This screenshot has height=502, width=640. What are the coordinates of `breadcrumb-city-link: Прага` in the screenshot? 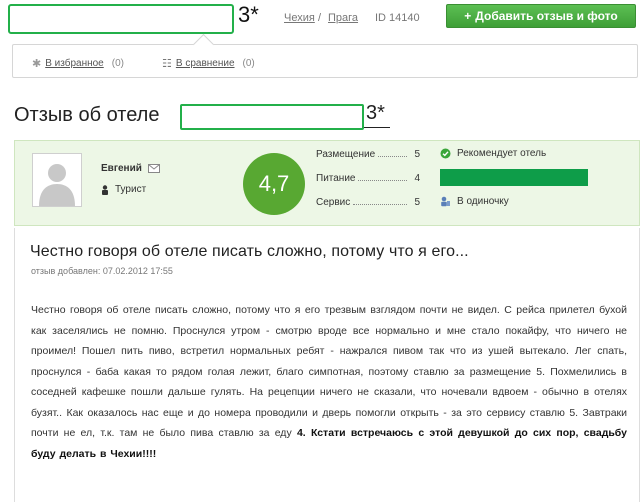 It's located at (343, 18).